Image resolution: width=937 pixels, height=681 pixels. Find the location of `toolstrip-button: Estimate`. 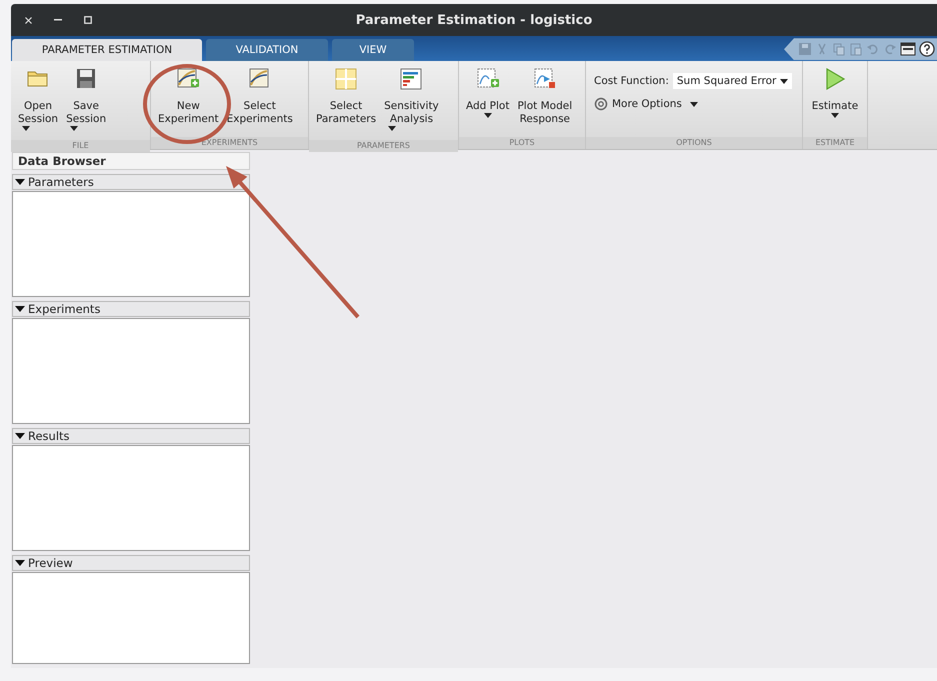

toolstrip-button: Estimate is located at coordinates (835, 99).